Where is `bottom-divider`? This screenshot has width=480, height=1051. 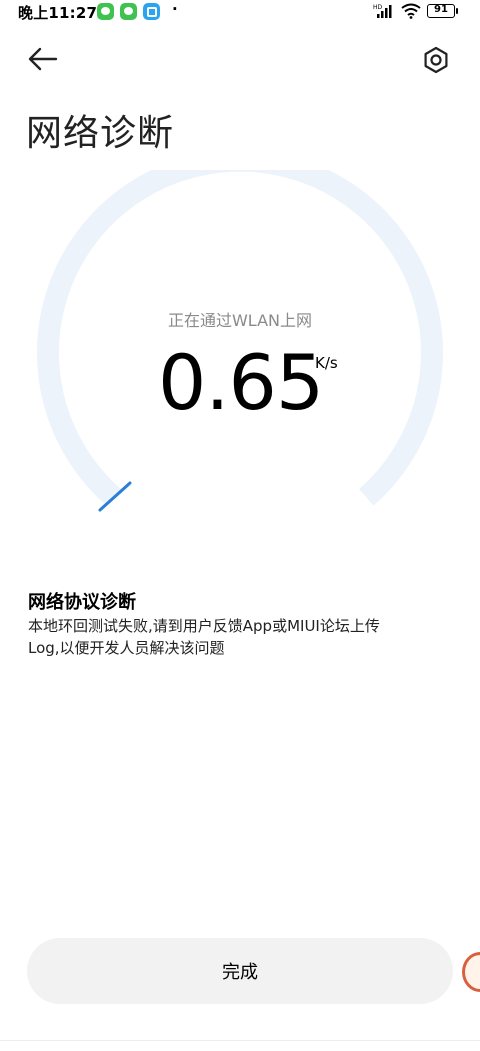 bottom-divider is located at coordinates (240, 1040).